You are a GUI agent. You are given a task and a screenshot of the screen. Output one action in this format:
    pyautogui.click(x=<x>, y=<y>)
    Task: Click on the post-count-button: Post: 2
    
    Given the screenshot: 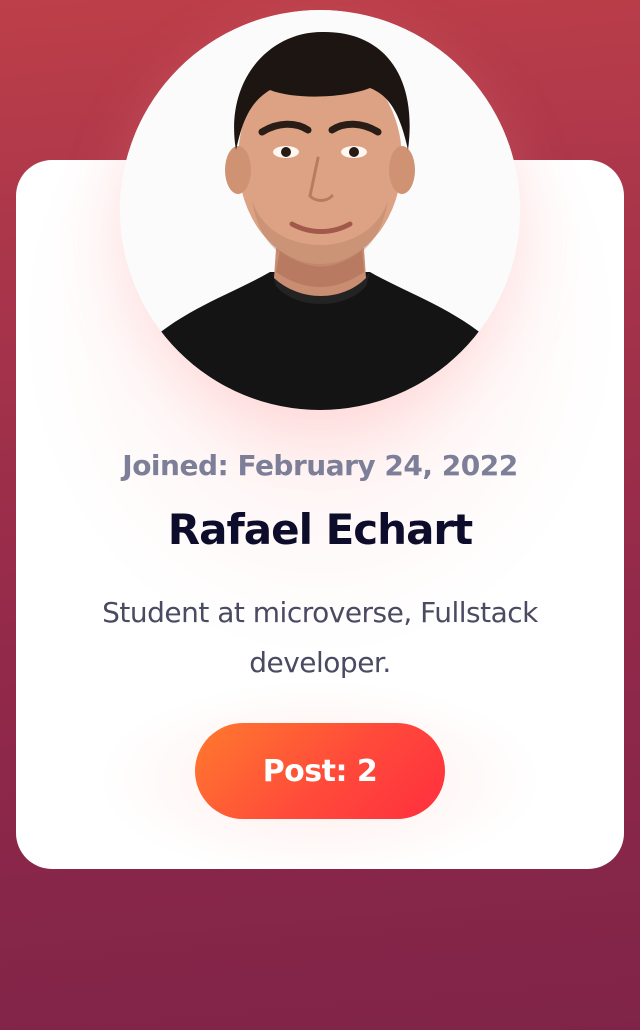 What is the action you would take?
    pyautogui.click(x=320, y=771)
    